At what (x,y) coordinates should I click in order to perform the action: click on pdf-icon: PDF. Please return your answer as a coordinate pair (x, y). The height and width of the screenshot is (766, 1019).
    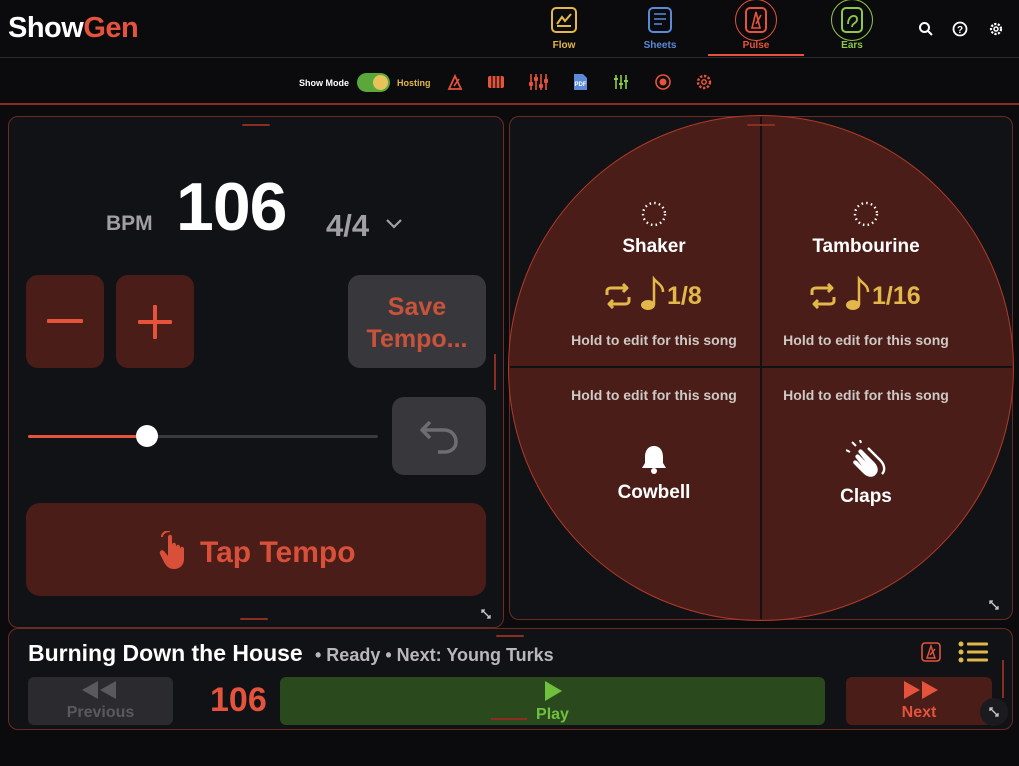
    Looking at the image, I should click on (580, 82).